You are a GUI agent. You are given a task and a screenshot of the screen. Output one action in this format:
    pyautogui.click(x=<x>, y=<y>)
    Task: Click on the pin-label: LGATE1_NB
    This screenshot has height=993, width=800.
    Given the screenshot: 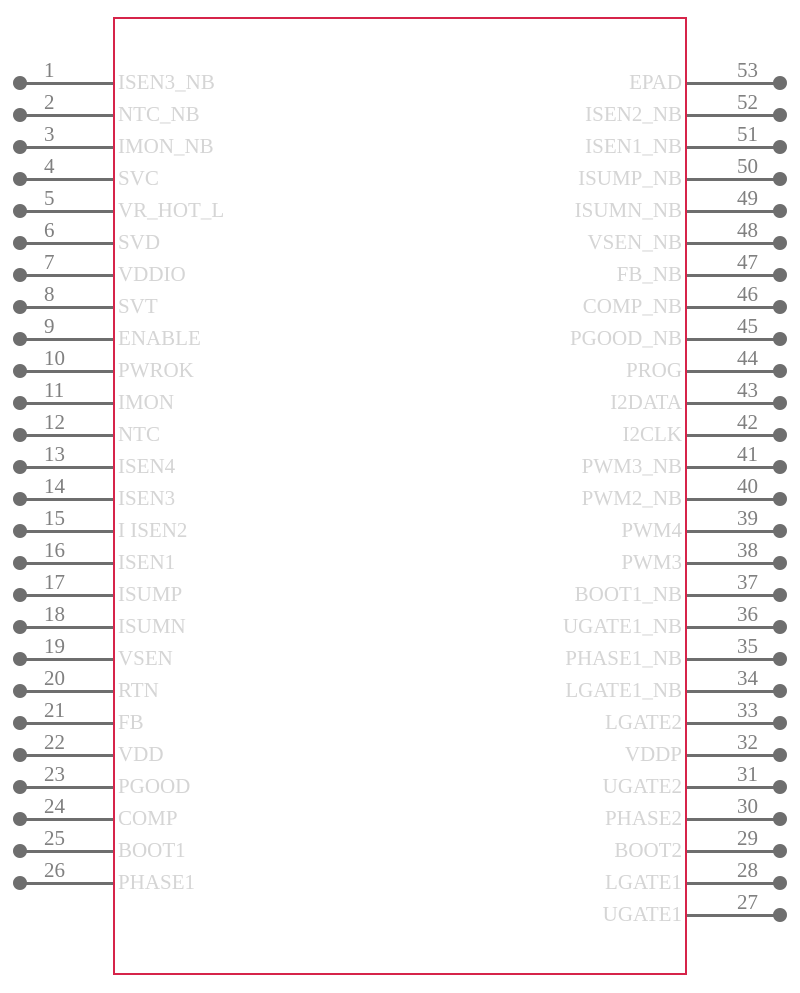 What is the action you would take?
    pyautogui.click(x=623, y=690)
    